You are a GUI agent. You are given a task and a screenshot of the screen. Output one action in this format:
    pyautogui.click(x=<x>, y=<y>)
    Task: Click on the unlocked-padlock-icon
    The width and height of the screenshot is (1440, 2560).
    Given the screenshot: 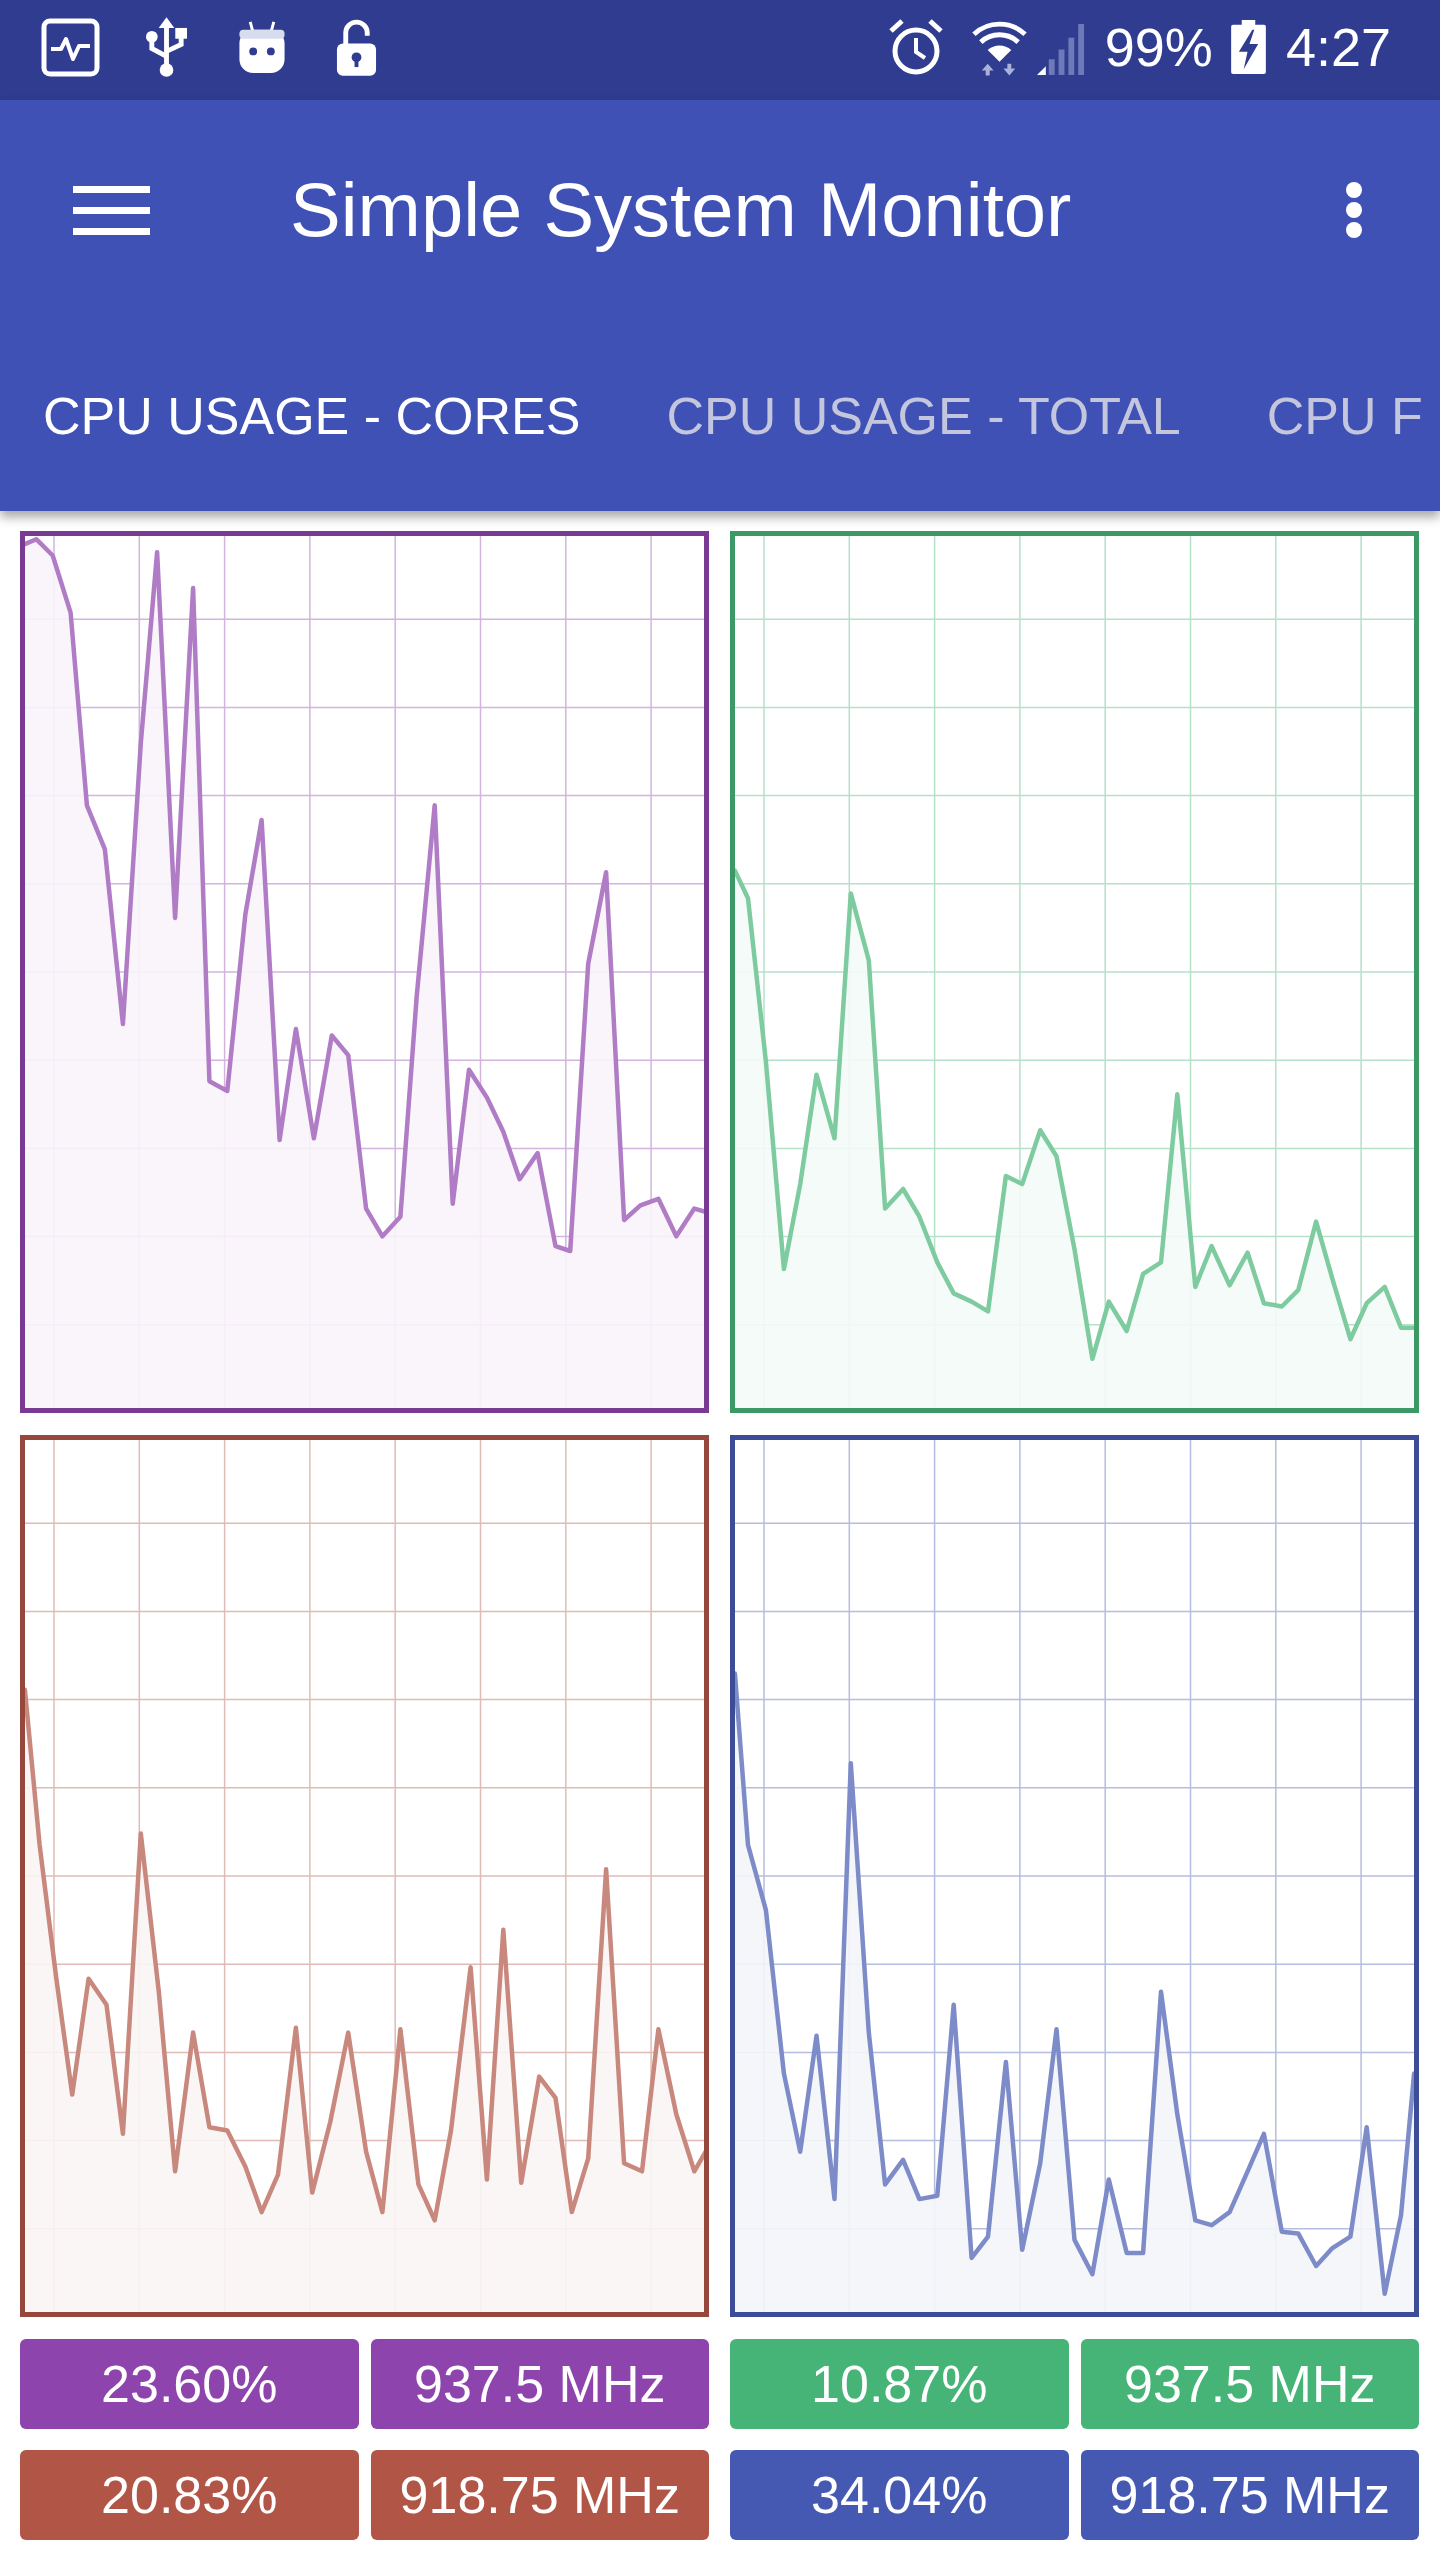 What is the action you would take?
    pyautogui.click(x=356, y=47)
    